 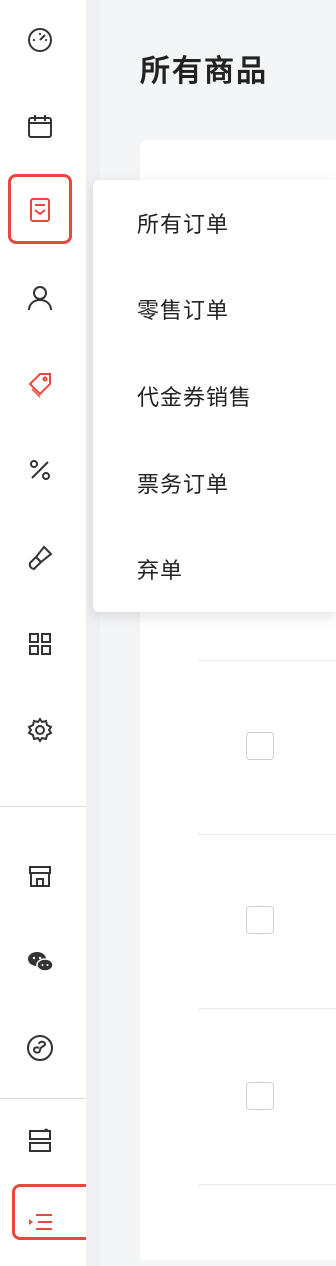 I want to click on menu-item-voucher-sales: 代金券销售, so click(x=194, y=396).